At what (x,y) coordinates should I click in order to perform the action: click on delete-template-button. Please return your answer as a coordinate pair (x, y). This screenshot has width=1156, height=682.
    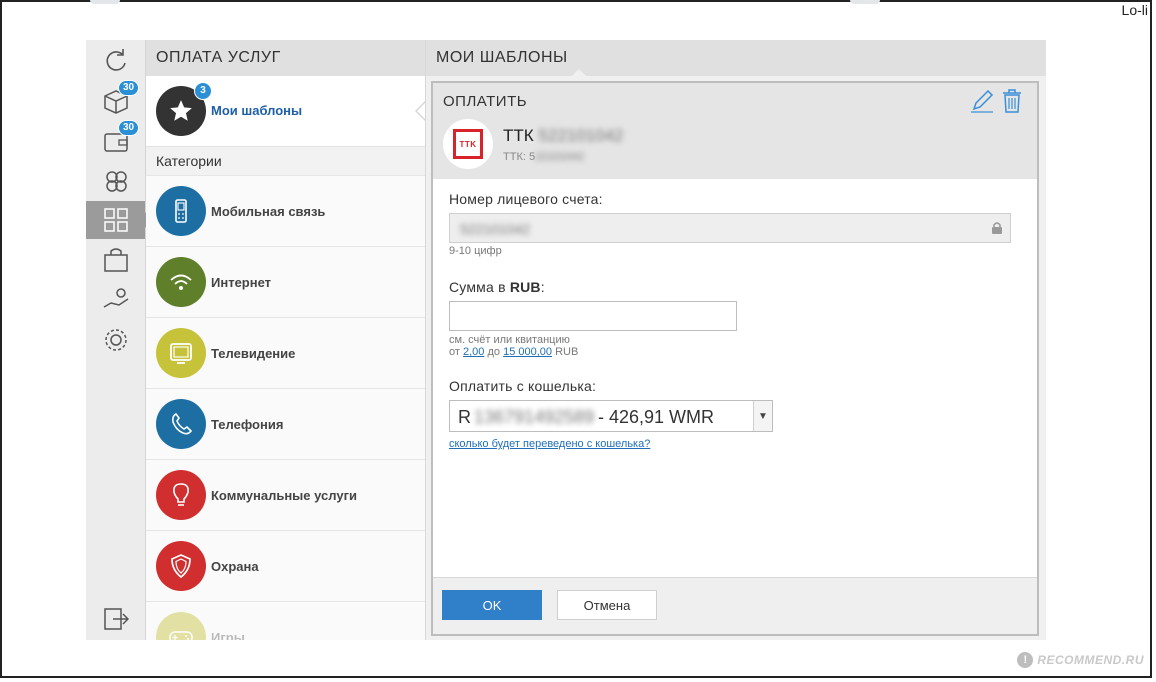
    Looking at the image, I should click on (1012, 101).